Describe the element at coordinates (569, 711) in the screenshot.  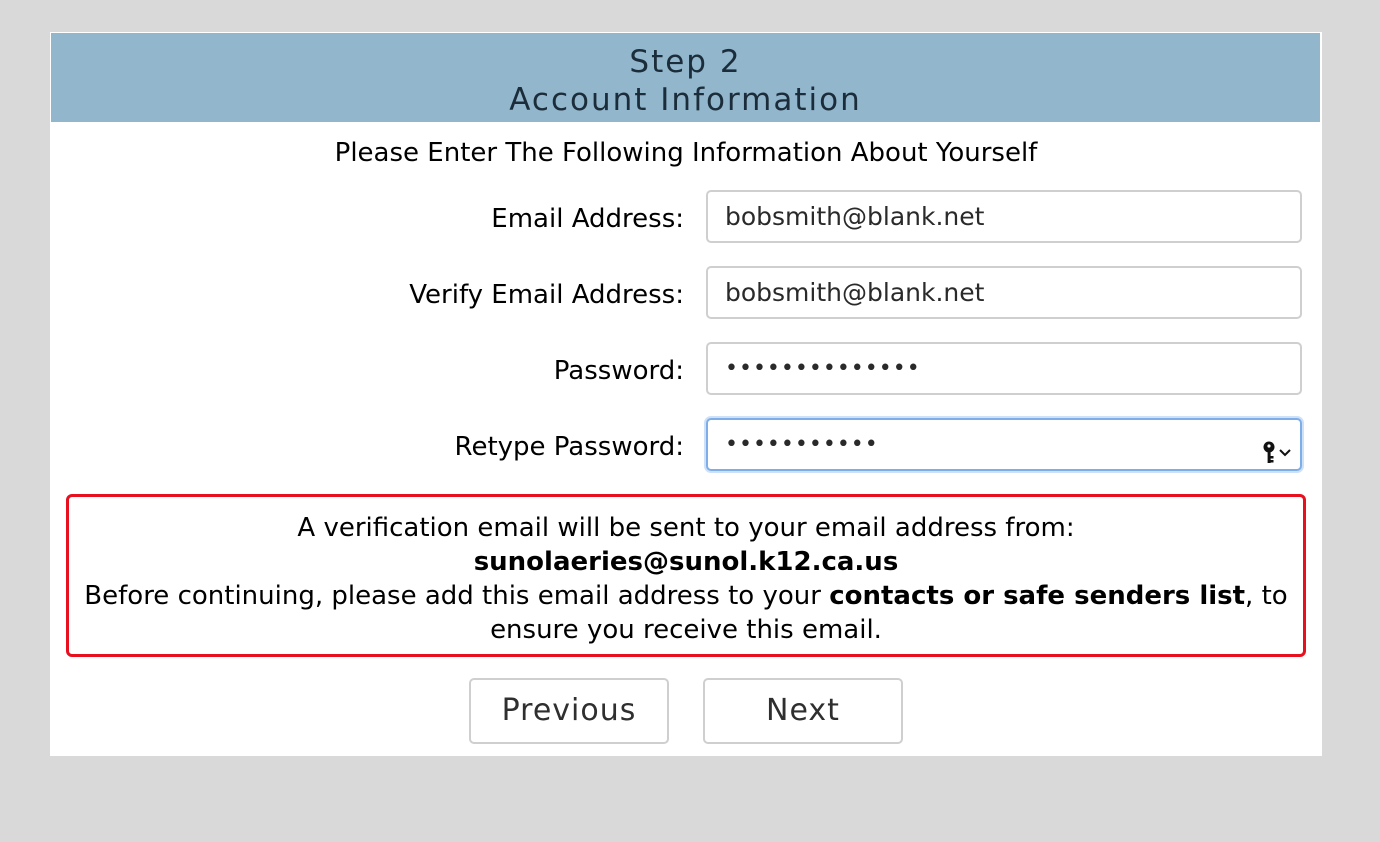
I see `previous-button: Previous` at that location.